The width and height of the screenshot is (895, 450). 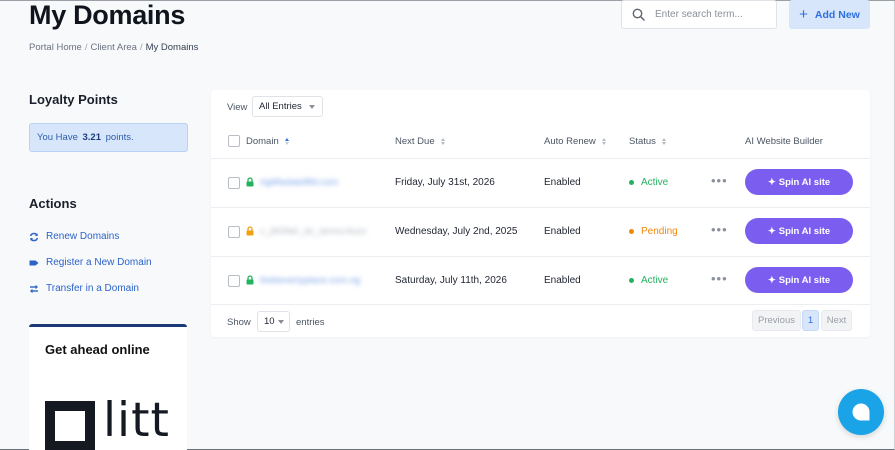 I want to click on logo-text: litt, so click(x=136, y=420).